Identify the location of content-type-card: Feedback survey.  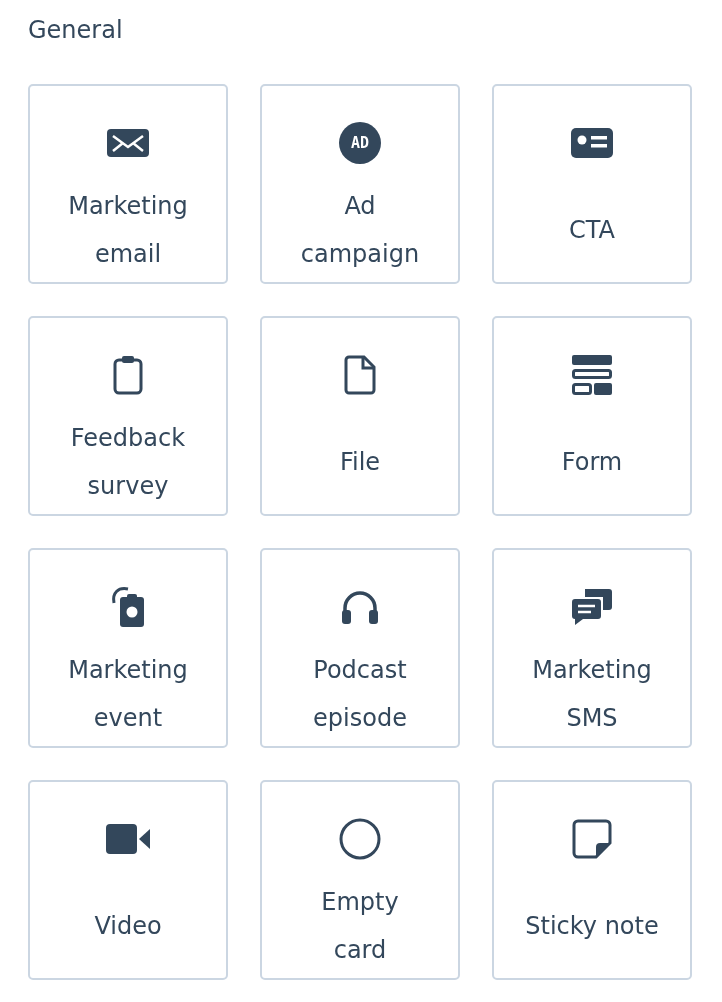
(128, 416).